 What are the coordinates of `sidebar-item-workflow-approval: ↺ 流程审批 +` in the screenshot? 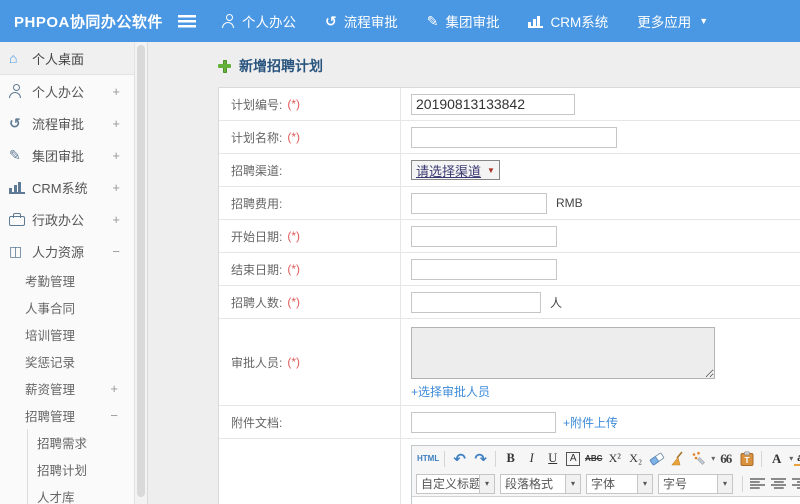 It's located at (67, 123).